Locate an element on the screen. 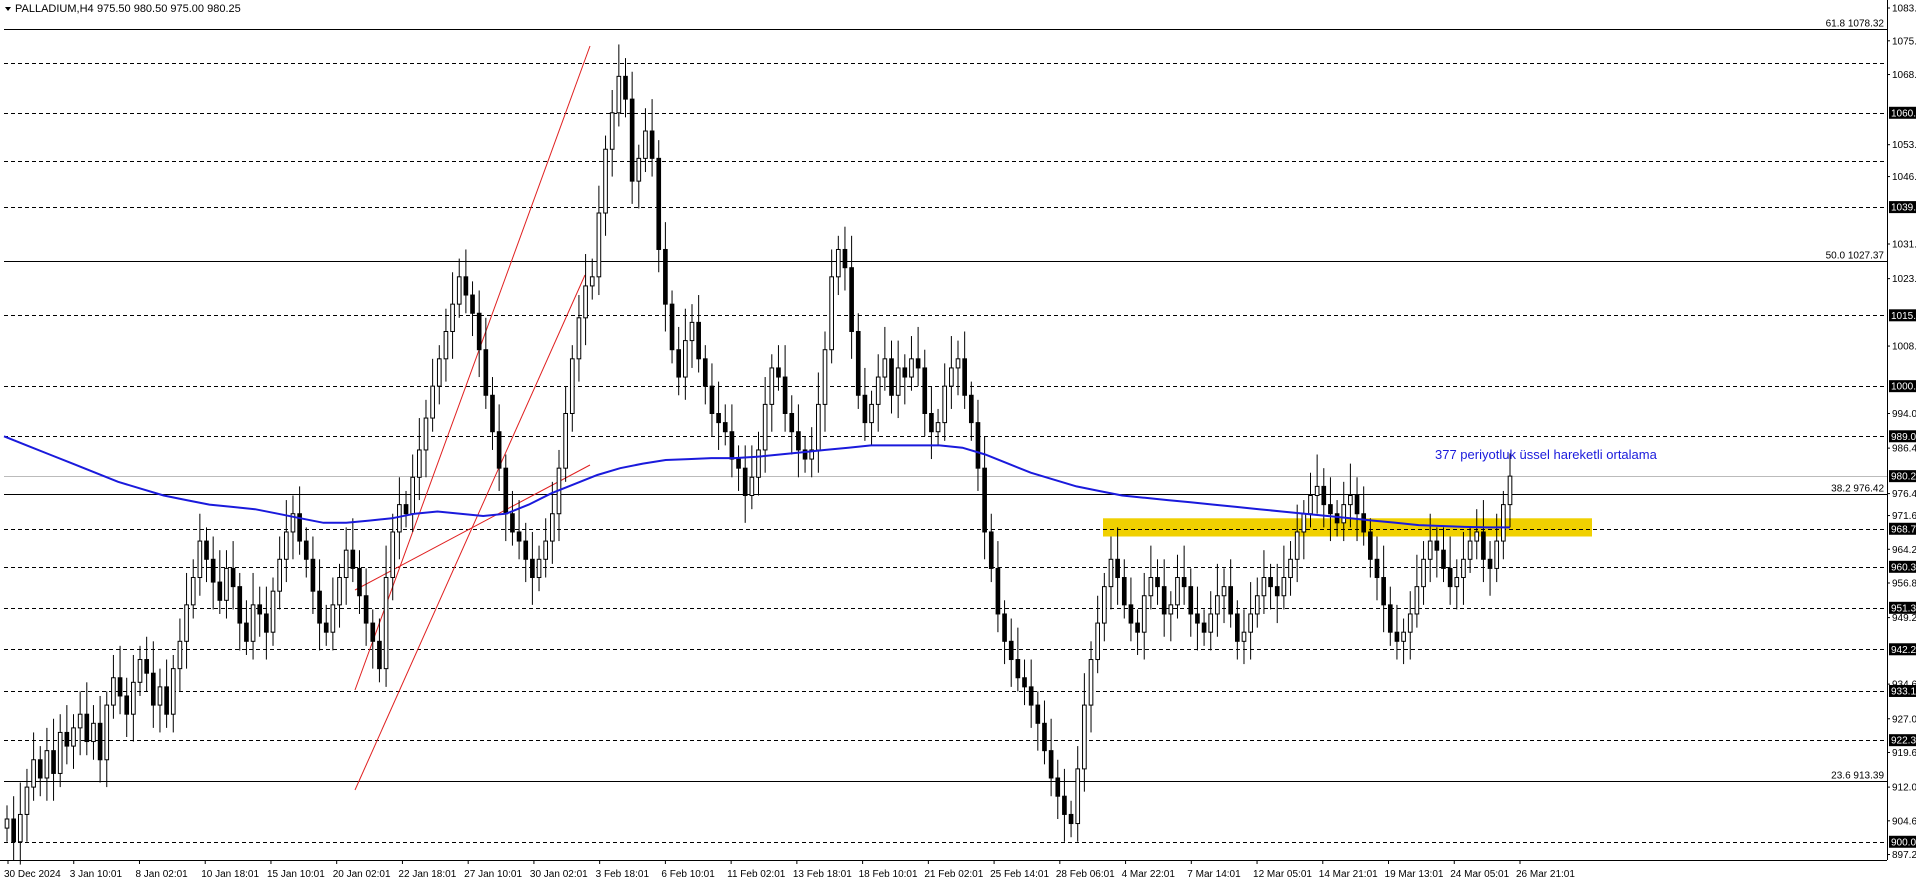  price-tick-label: 956.80 is located at coordinates (1904, 583).